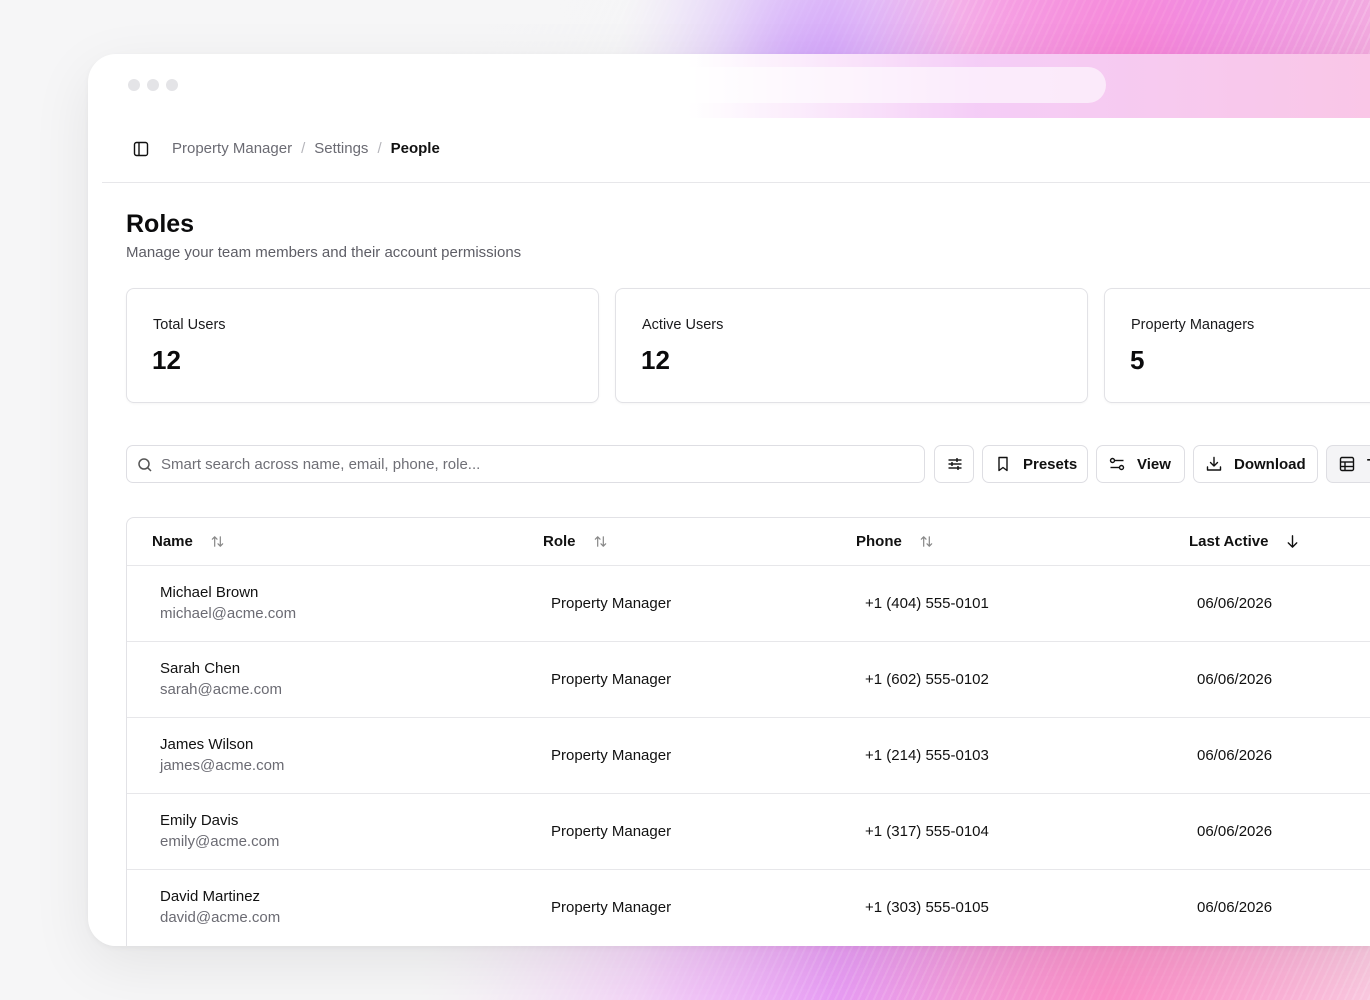 The height and width of the screenshot is (1000, 1370). I want to click on table-view-button: Ta, so click(1348, 464).